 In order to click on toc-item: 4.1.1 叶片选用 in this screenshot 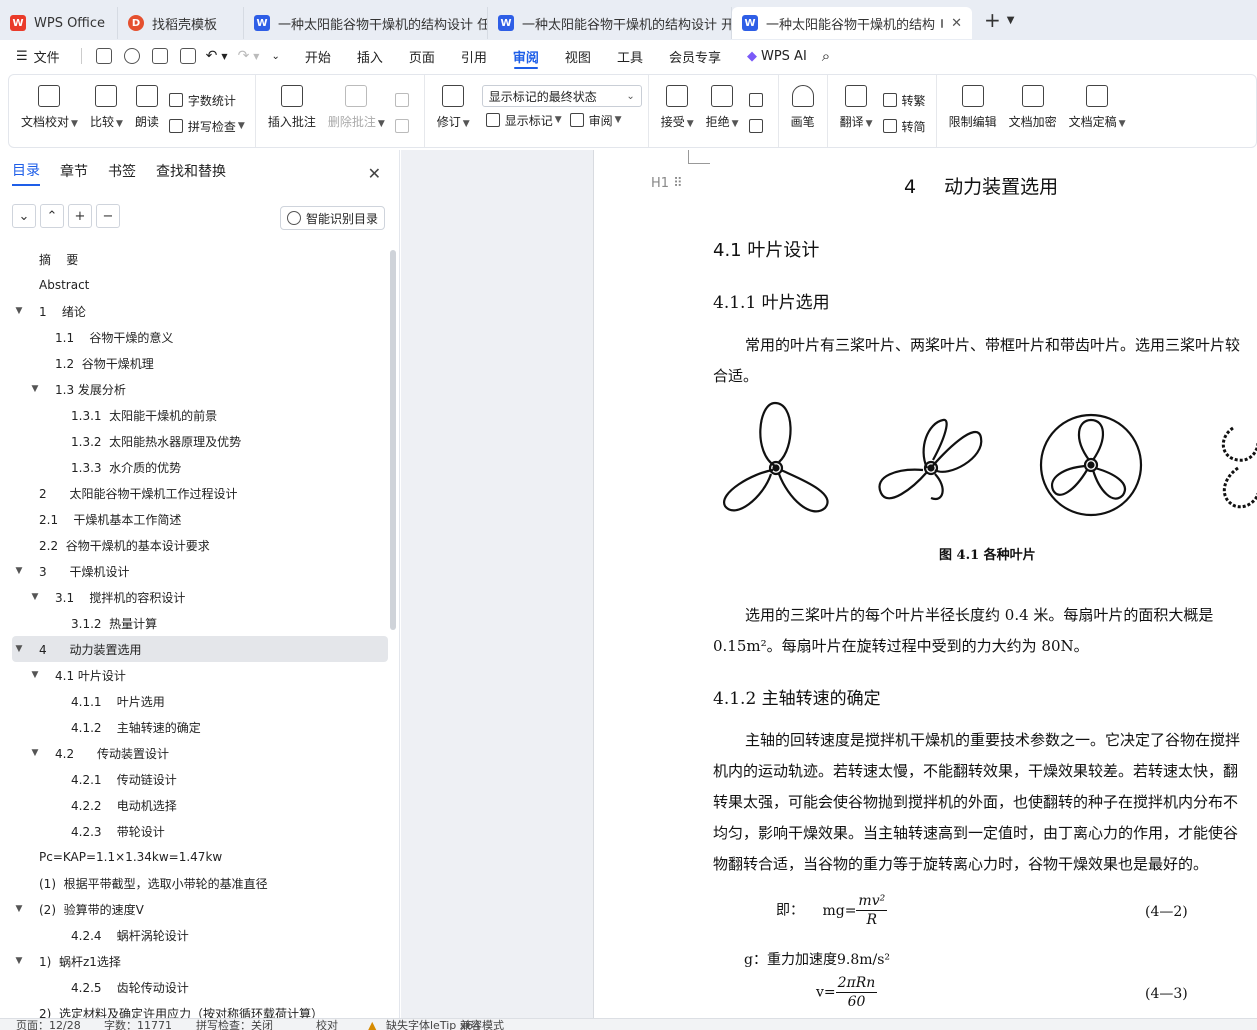, I will do `click(200, 701)`.